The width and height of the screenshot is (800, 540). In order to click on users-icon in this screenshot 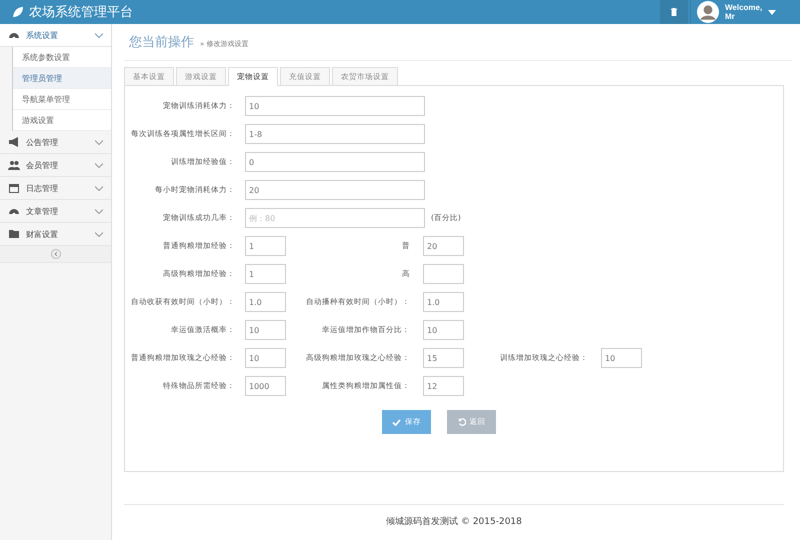, I will do `click(14, 165)`.